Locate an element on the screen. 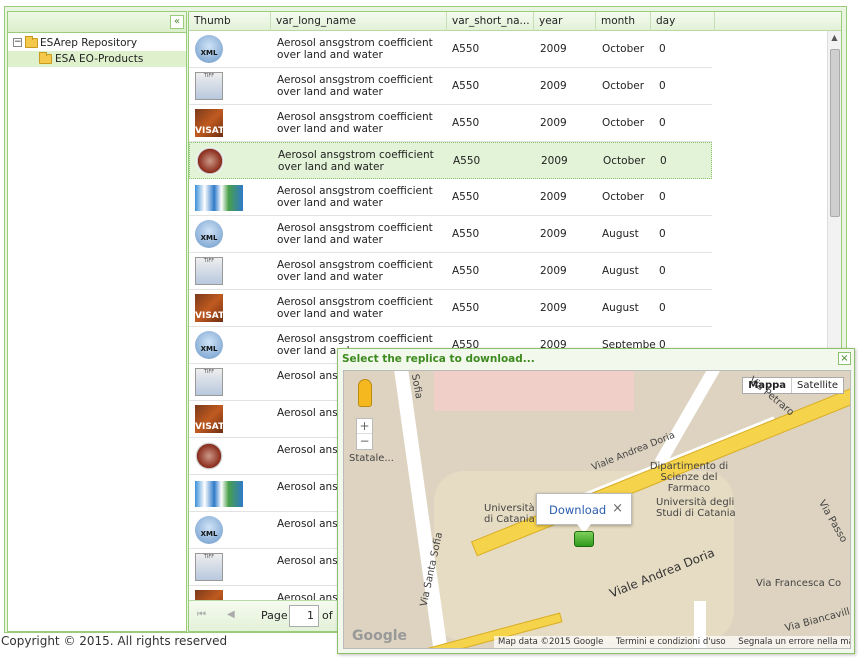 The width and height of the screenshot is (862, 661). map-label-passo: Via Passo is located at coordinates (832, 521).